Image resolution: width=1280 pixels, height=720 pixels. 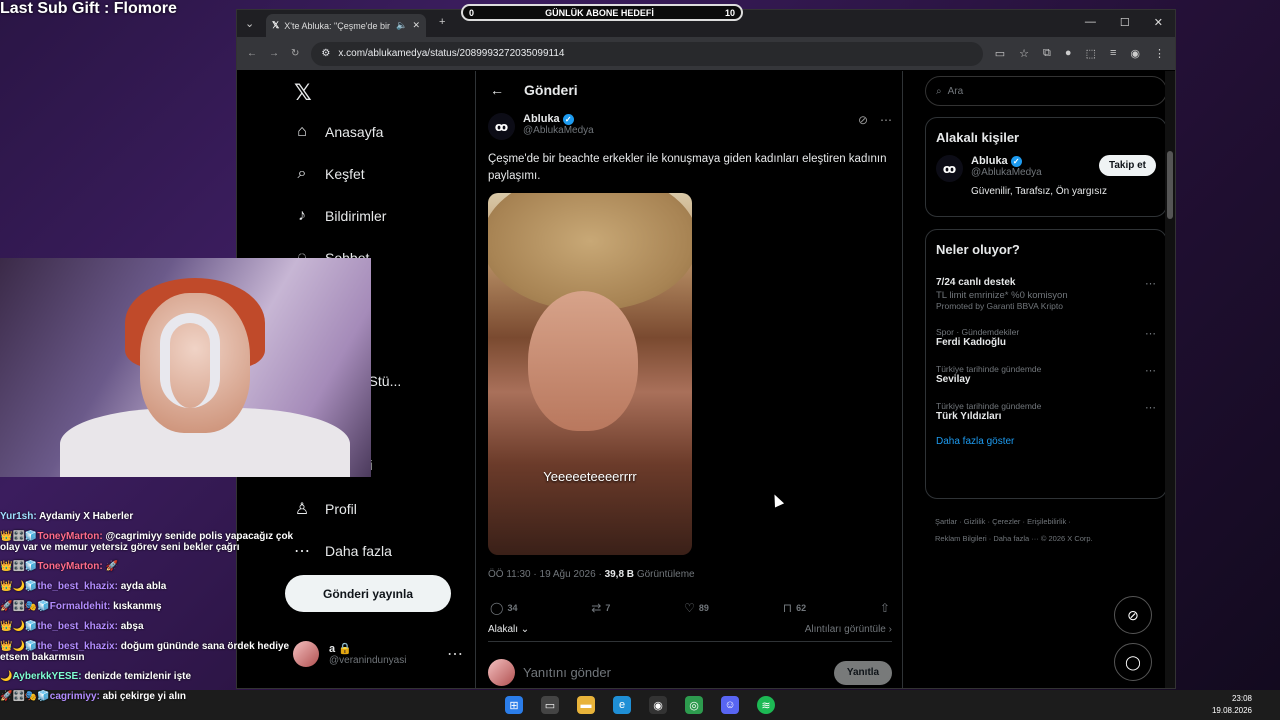 What do you see at coordinates (665, 574) in the screenshot?
I see `views-label: Görüntüleme` at bounding box center [665, 574].